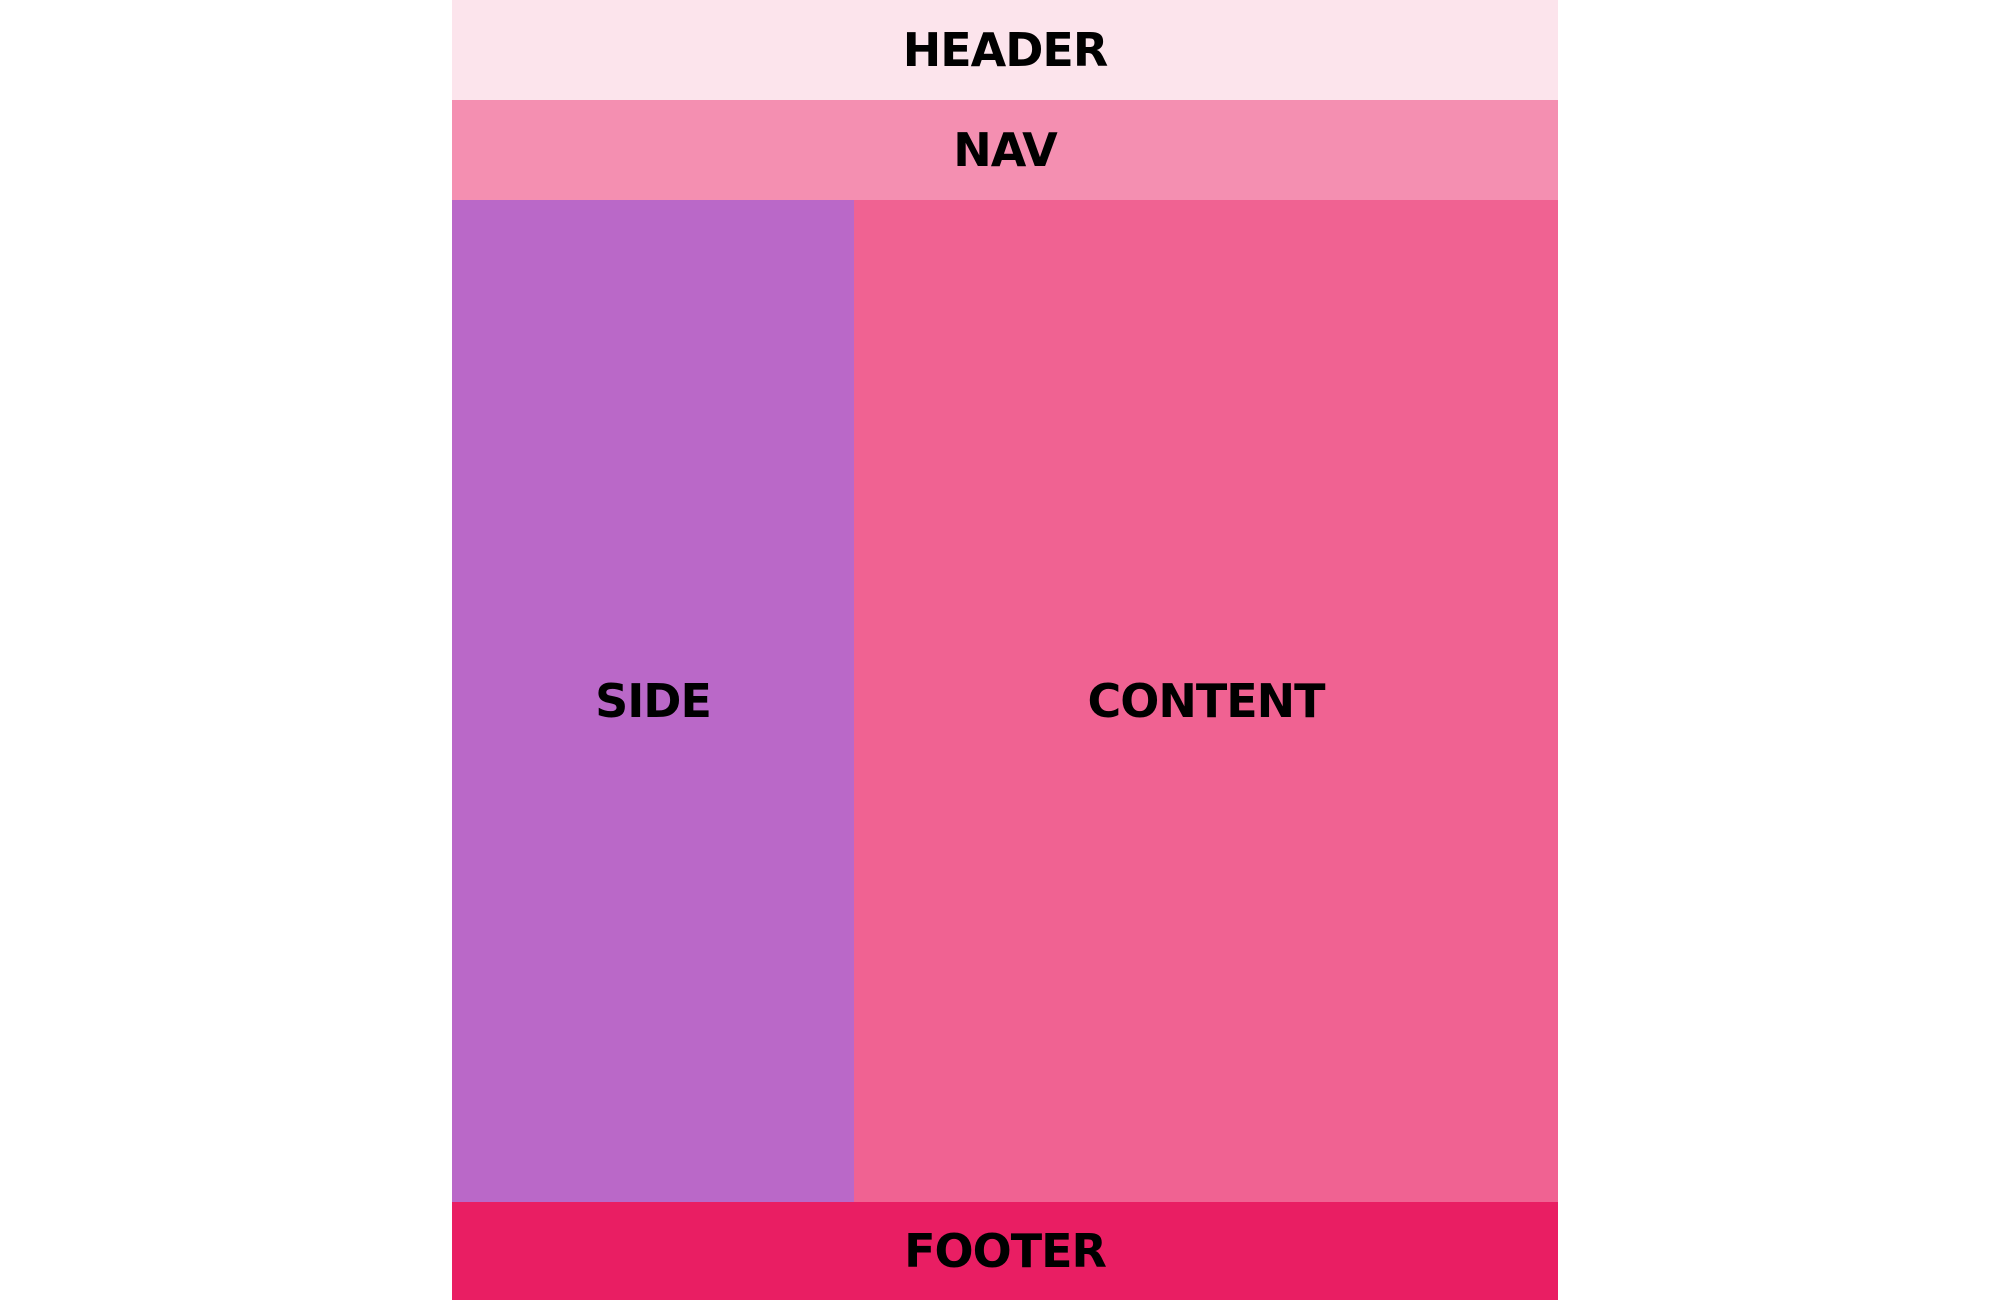 This screenshot has width=2000, height=1300. I want to click on content-label: CONTENT, so click(1206, 701).